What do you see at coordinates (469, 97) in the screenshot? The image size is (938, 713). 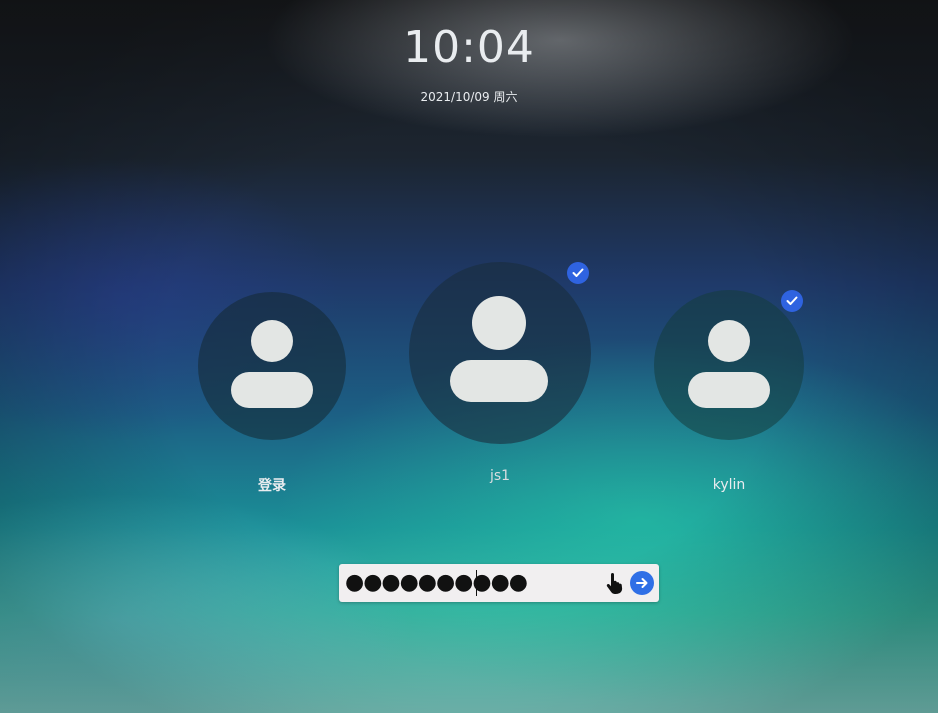 I see `clock-date: 2021/10/09 周六` at bounding box center [469, 97].